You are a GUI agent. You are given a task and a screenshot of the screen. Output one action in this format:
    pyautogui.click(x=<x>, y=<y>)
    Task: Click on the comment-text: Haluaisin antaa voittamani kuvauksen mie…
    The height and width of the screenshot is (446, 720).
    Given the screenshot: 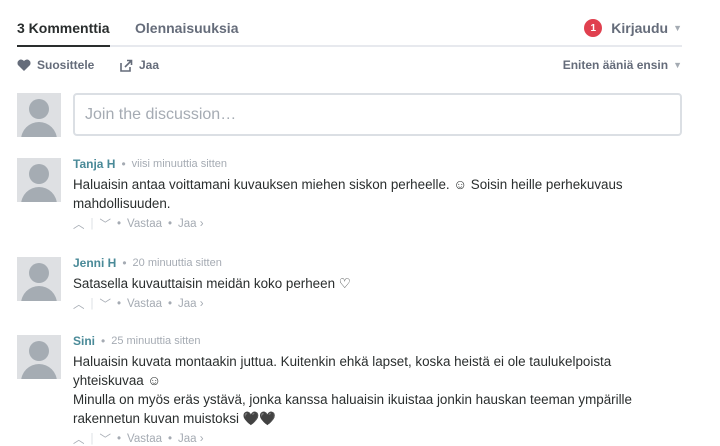 What is the action you would take?
    pyautogui.click(x=348, y=194)
    